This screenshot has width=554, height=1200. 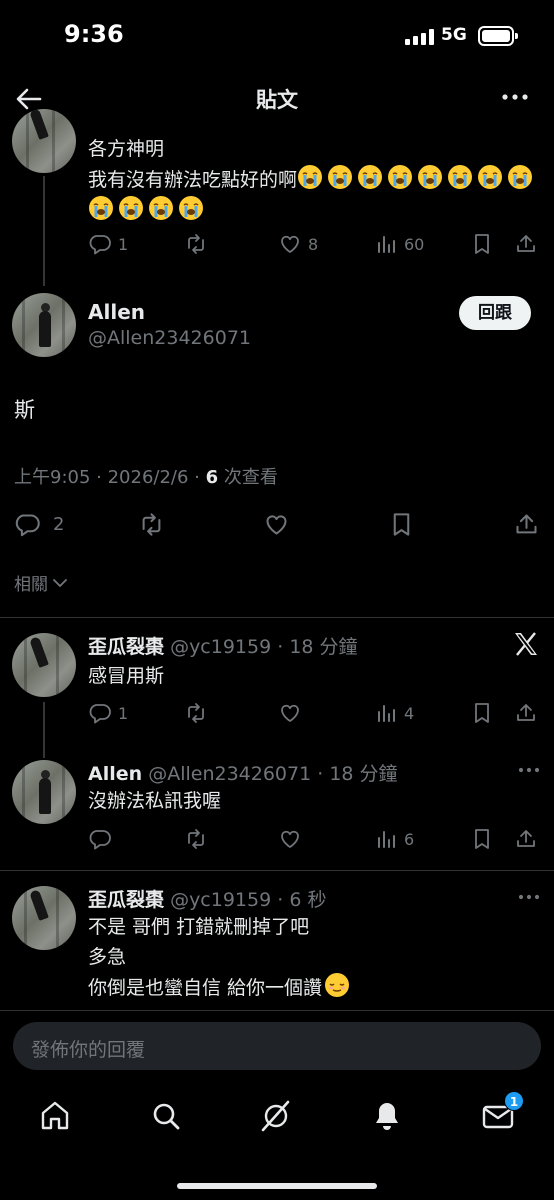 What do you see at coordinates (514, 1101) in the screenshot?
I see `messages-badge: 1` at bounding box center [514, 1101].